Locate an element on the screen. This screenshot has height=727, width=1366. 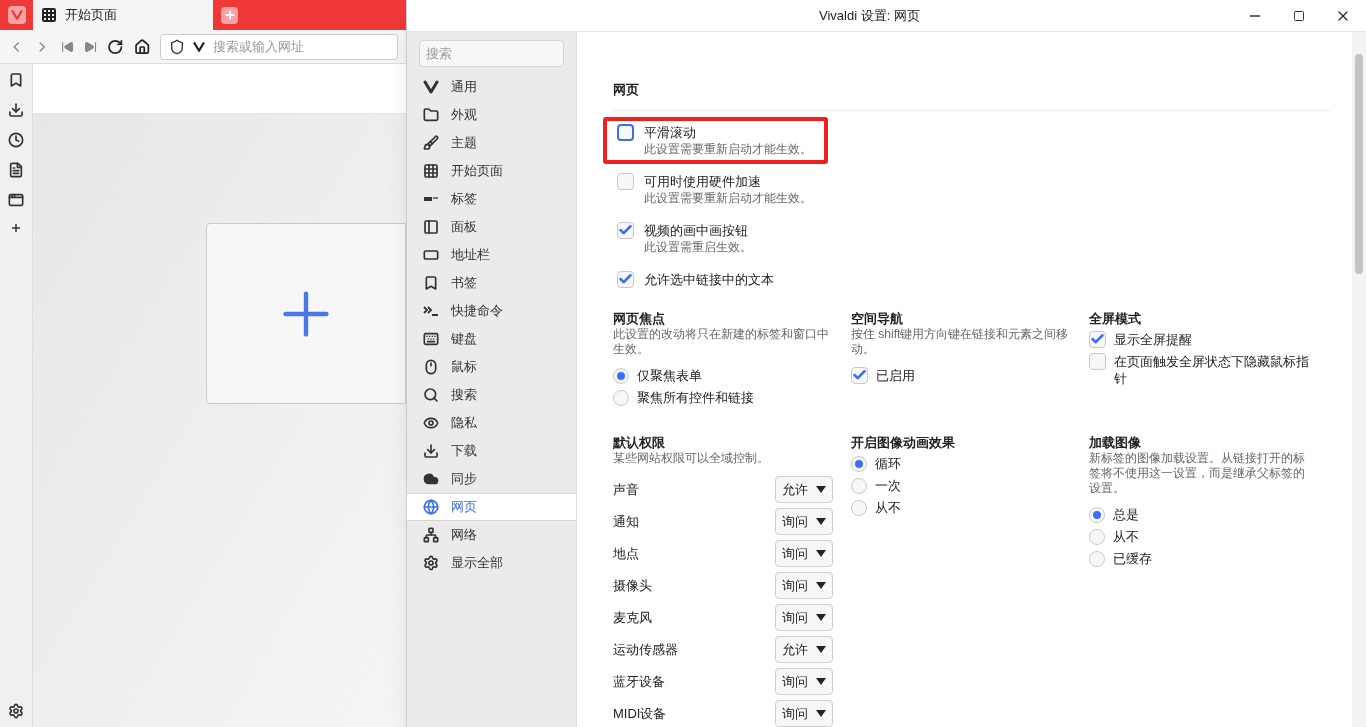
category-label: 面板 is located at coordinates (464, 227).